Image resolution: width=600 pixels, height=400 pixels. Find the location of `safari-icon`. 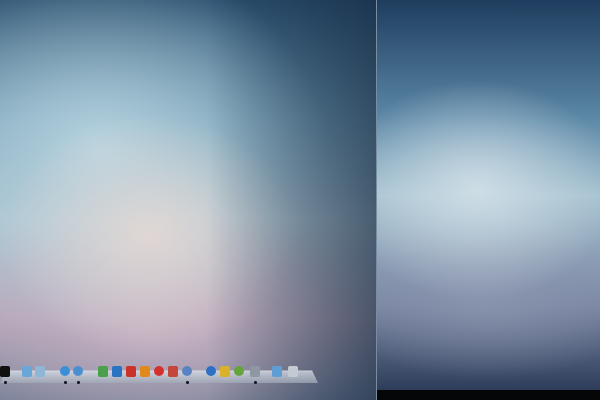

safari-icon is located at coordinates (65, 371).